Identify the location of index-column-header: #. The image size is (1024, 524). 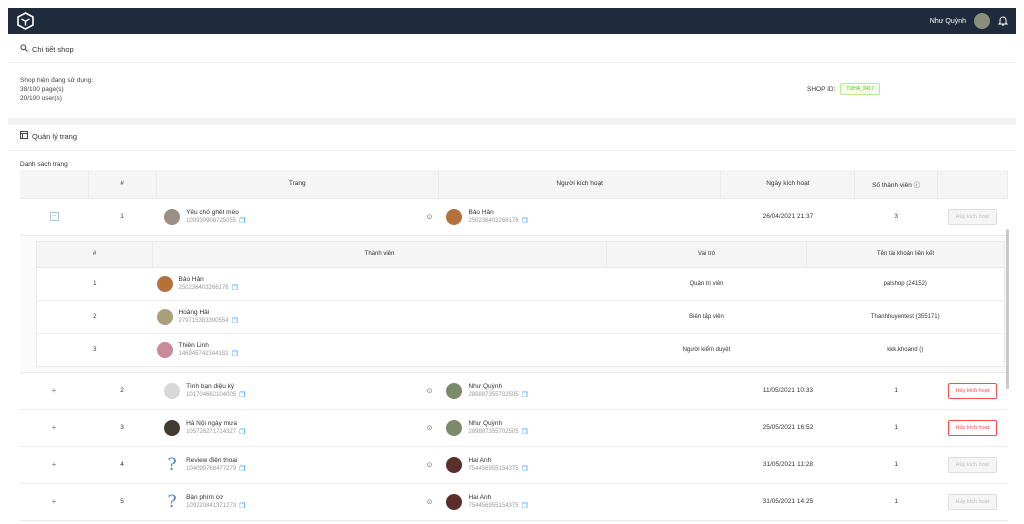
(122, 184).